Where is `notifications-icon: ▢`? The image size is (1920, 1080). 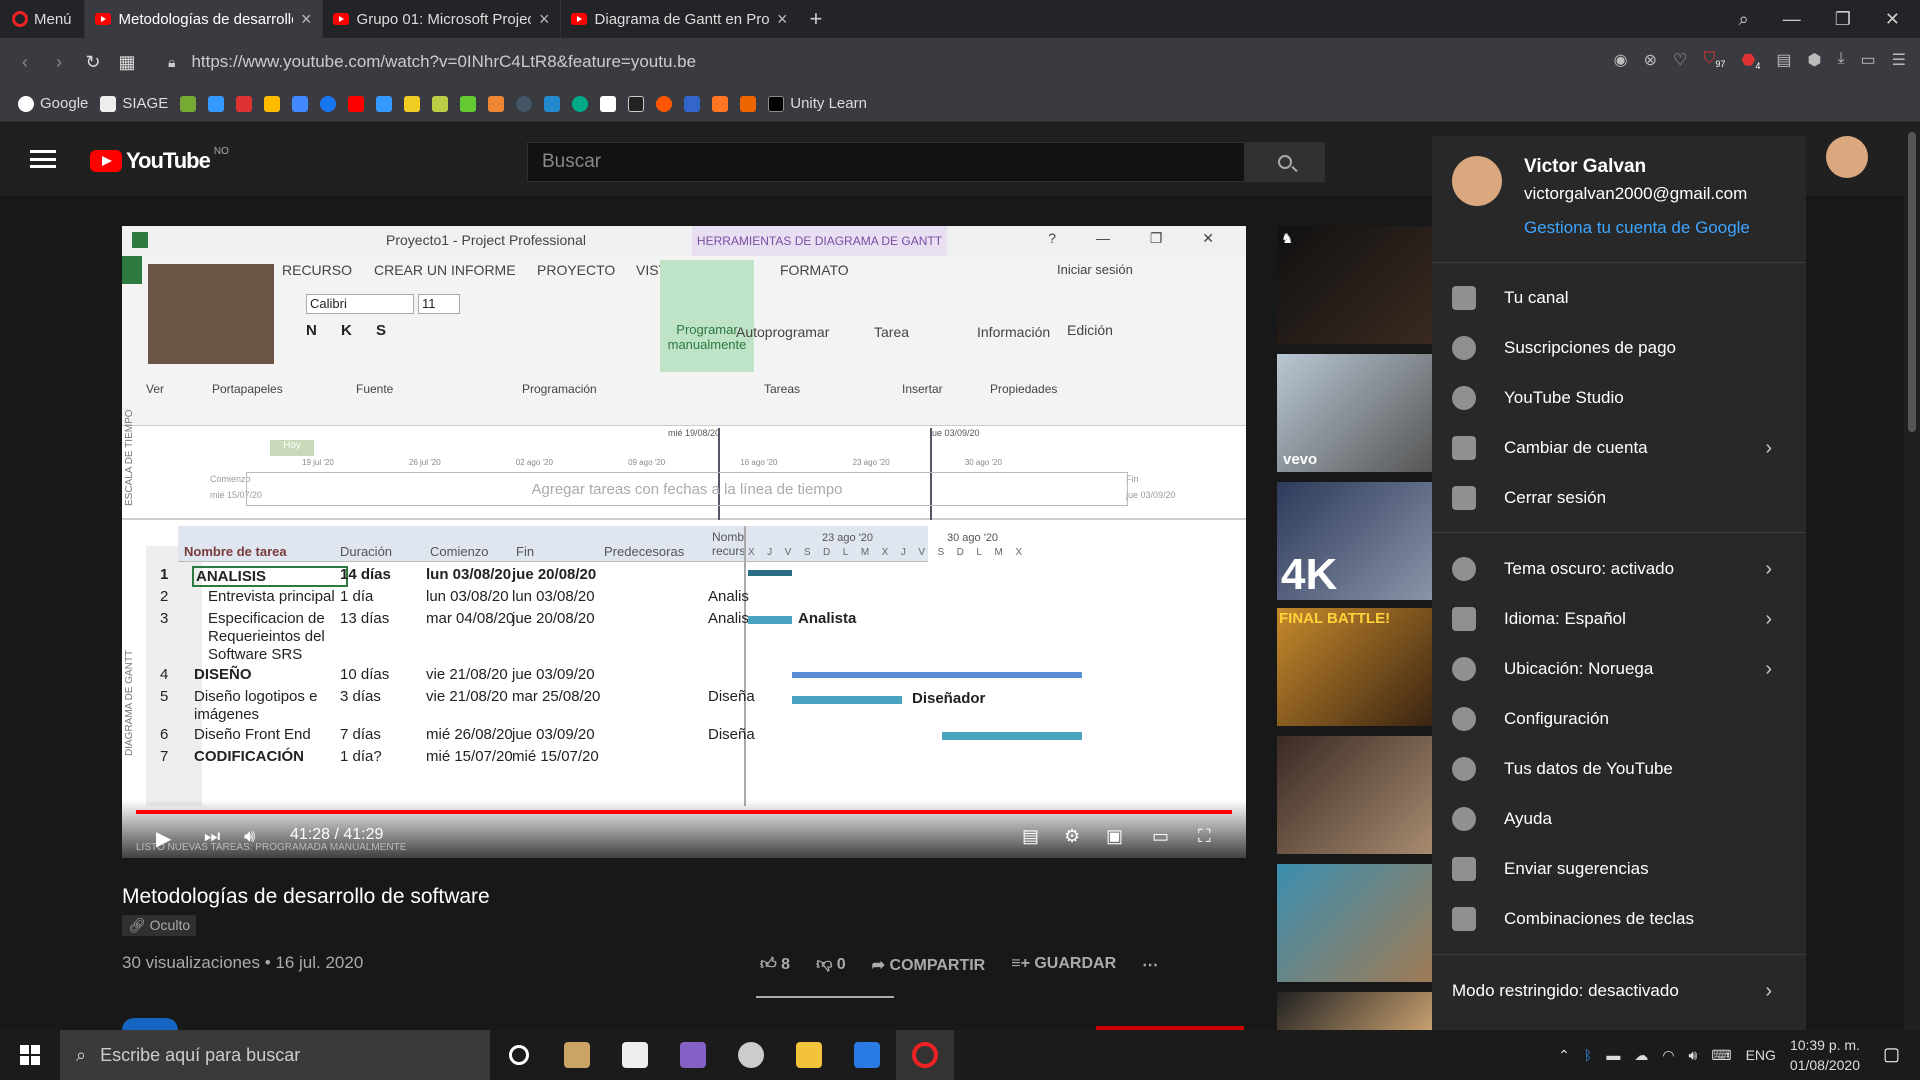
notifications-icon: ▢ is located at coordinates (1891, 1054).